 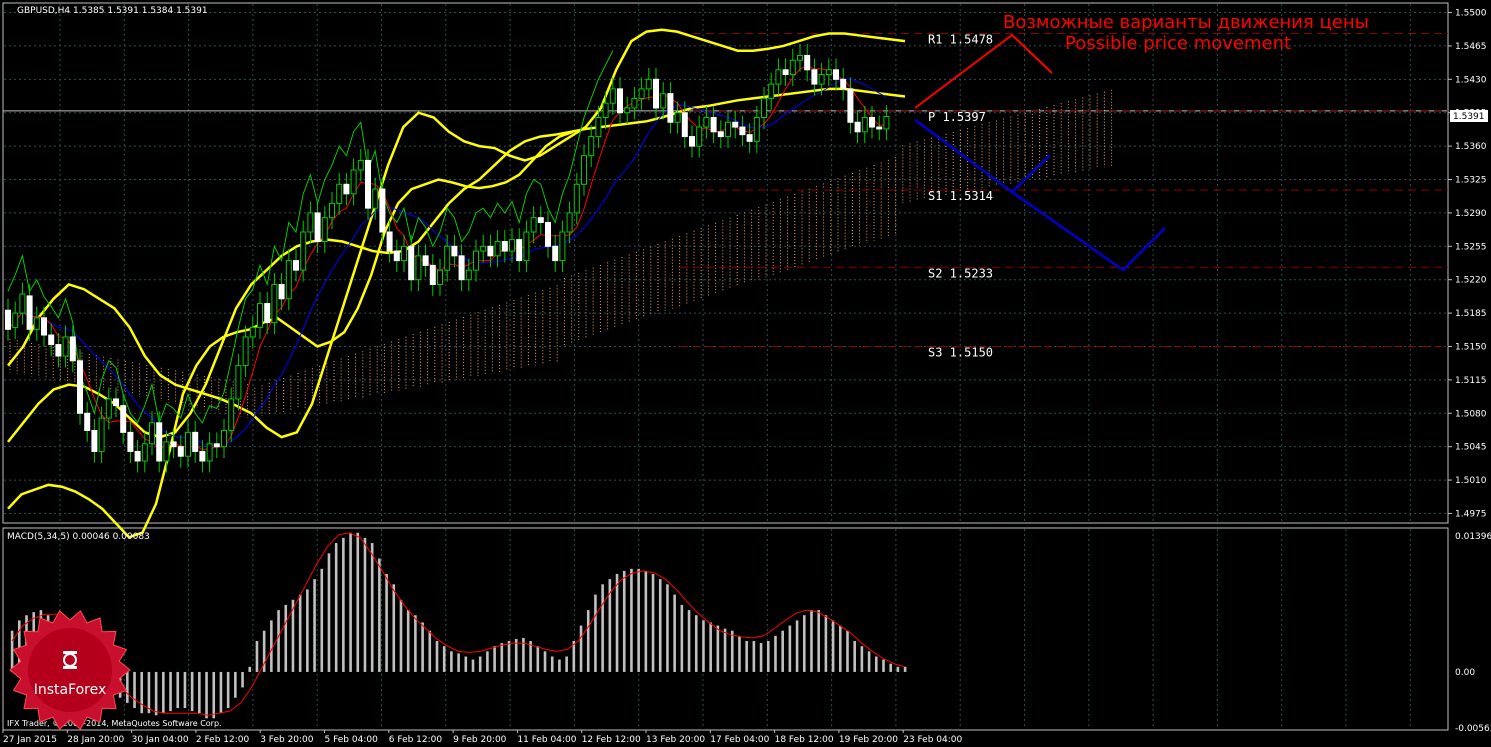 What do you see at coordinates (868, 740) in the screenshot?
I see `x-tick-label: 19 Feb 20:00` at bounding box center [868, 740].